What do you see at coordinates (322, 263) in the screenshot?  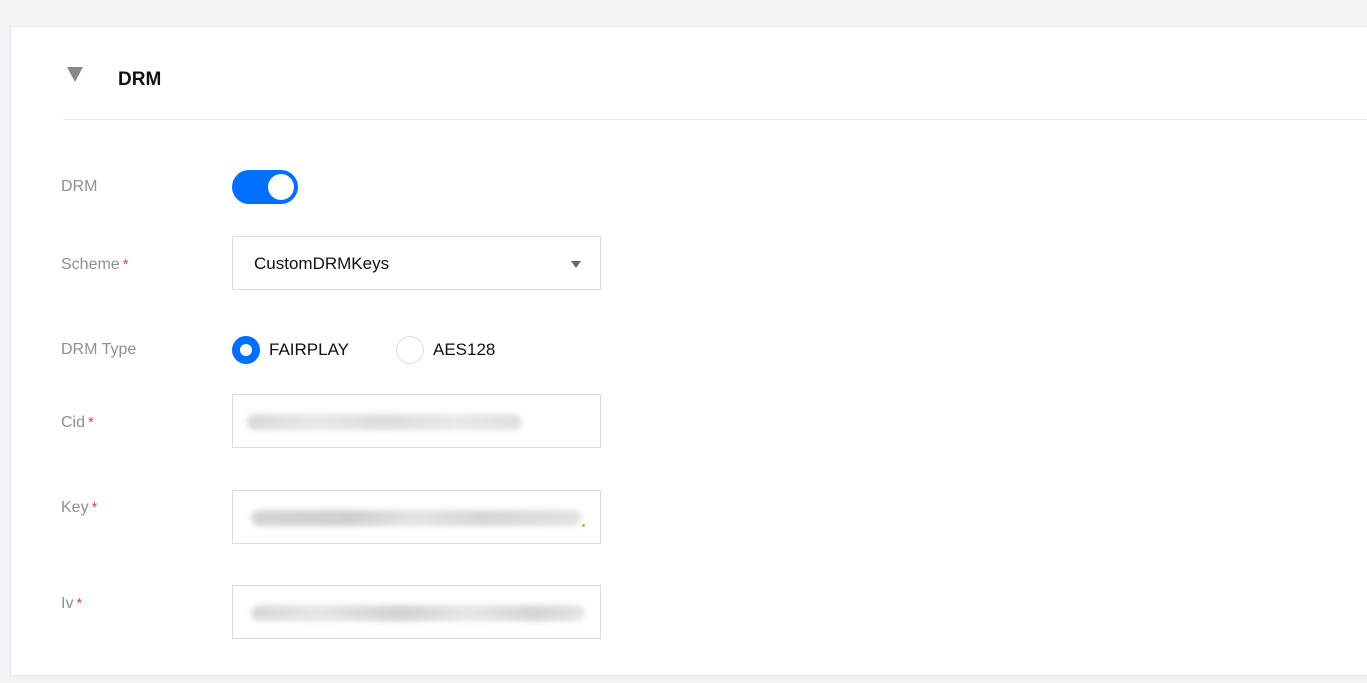 I see `scheme-select-value: CustomDRMKeys` at bounding box center [322, 263].